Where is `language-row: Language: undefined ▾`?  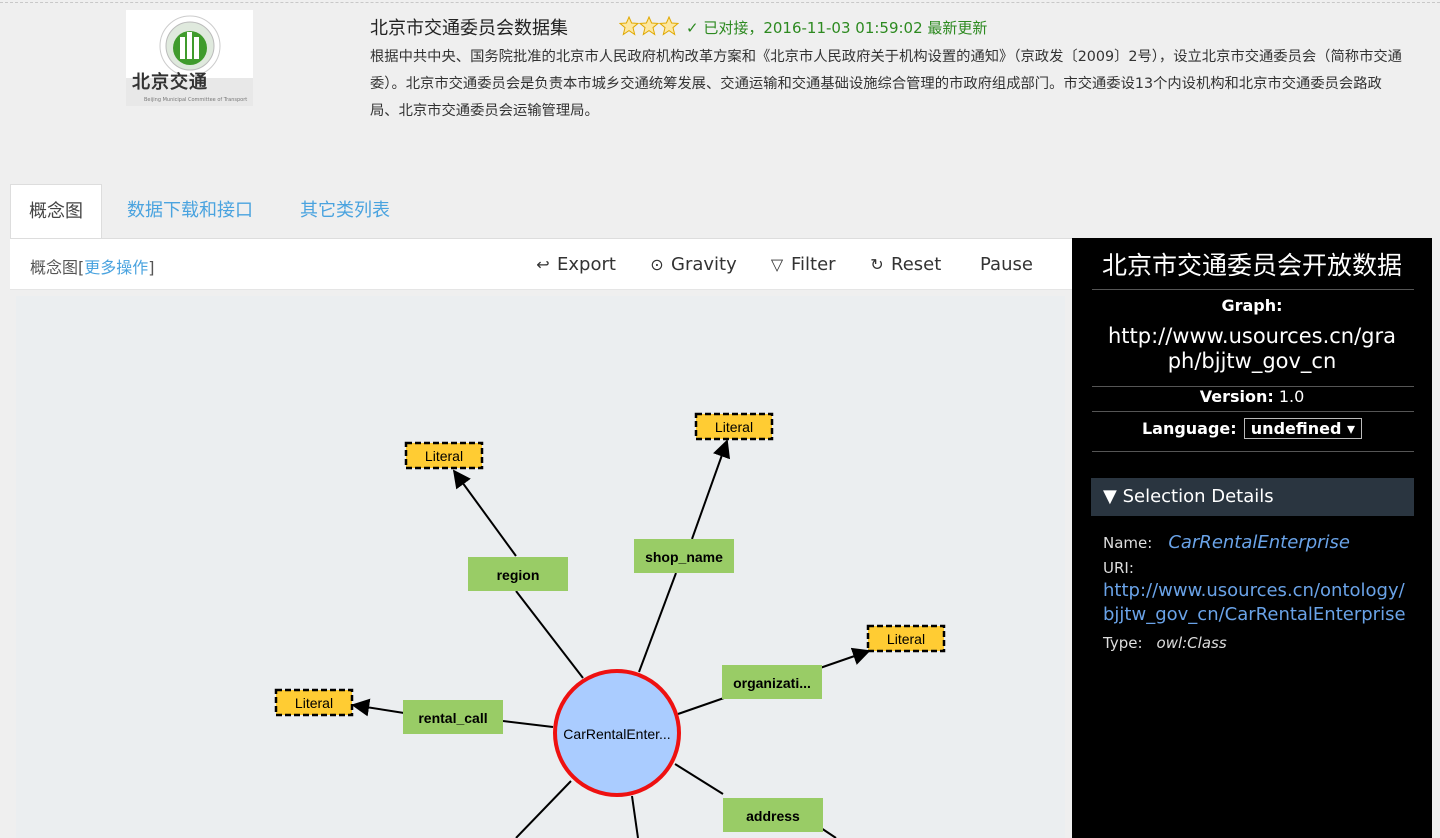 language-row: Language: undefined ▾ is located at coordinates (1252, 428).